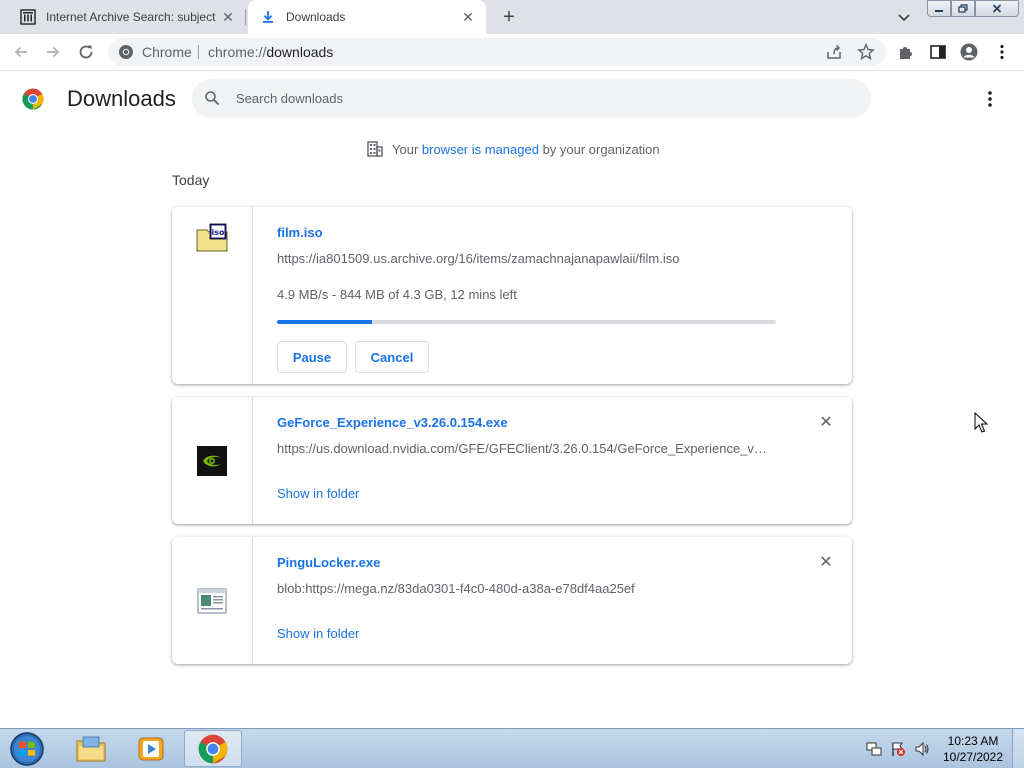 This screenshot has height=768, width=1024. What do you see at coordinates (86, 52) in the screenshot?
I see `reload-icon` at bounding box center [86, 52].